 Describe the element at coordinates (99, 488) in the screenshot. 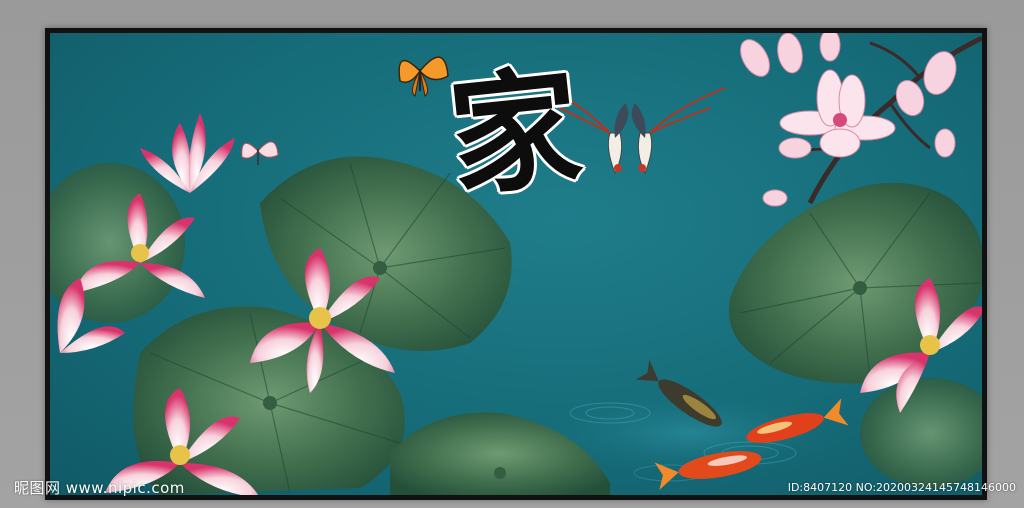

I see `watermark-site: 昵图网 www.nipic.com` at that location.